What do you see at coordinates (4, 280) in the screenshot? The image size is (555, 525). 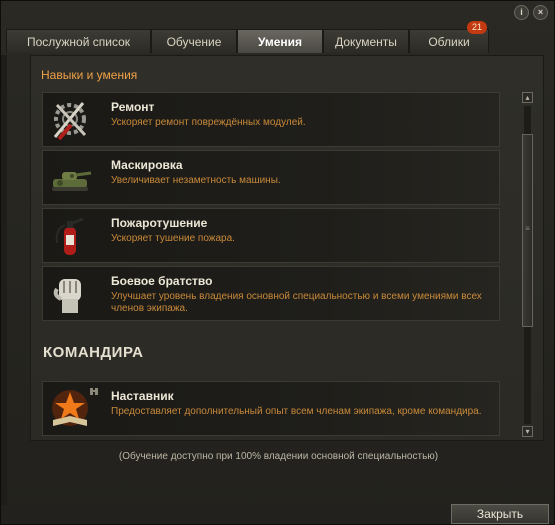 I see `left-border` at bounding box center [4, 280].